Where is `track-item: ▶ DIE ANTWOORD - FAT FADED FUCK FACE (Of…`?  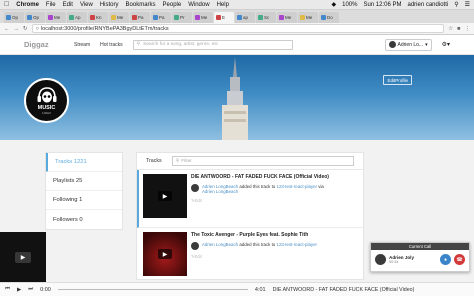
track-item: ▶ DIE ANTWOORD - FAT FADED FUCK FACE (Of… is located at coordinates (250, 199).